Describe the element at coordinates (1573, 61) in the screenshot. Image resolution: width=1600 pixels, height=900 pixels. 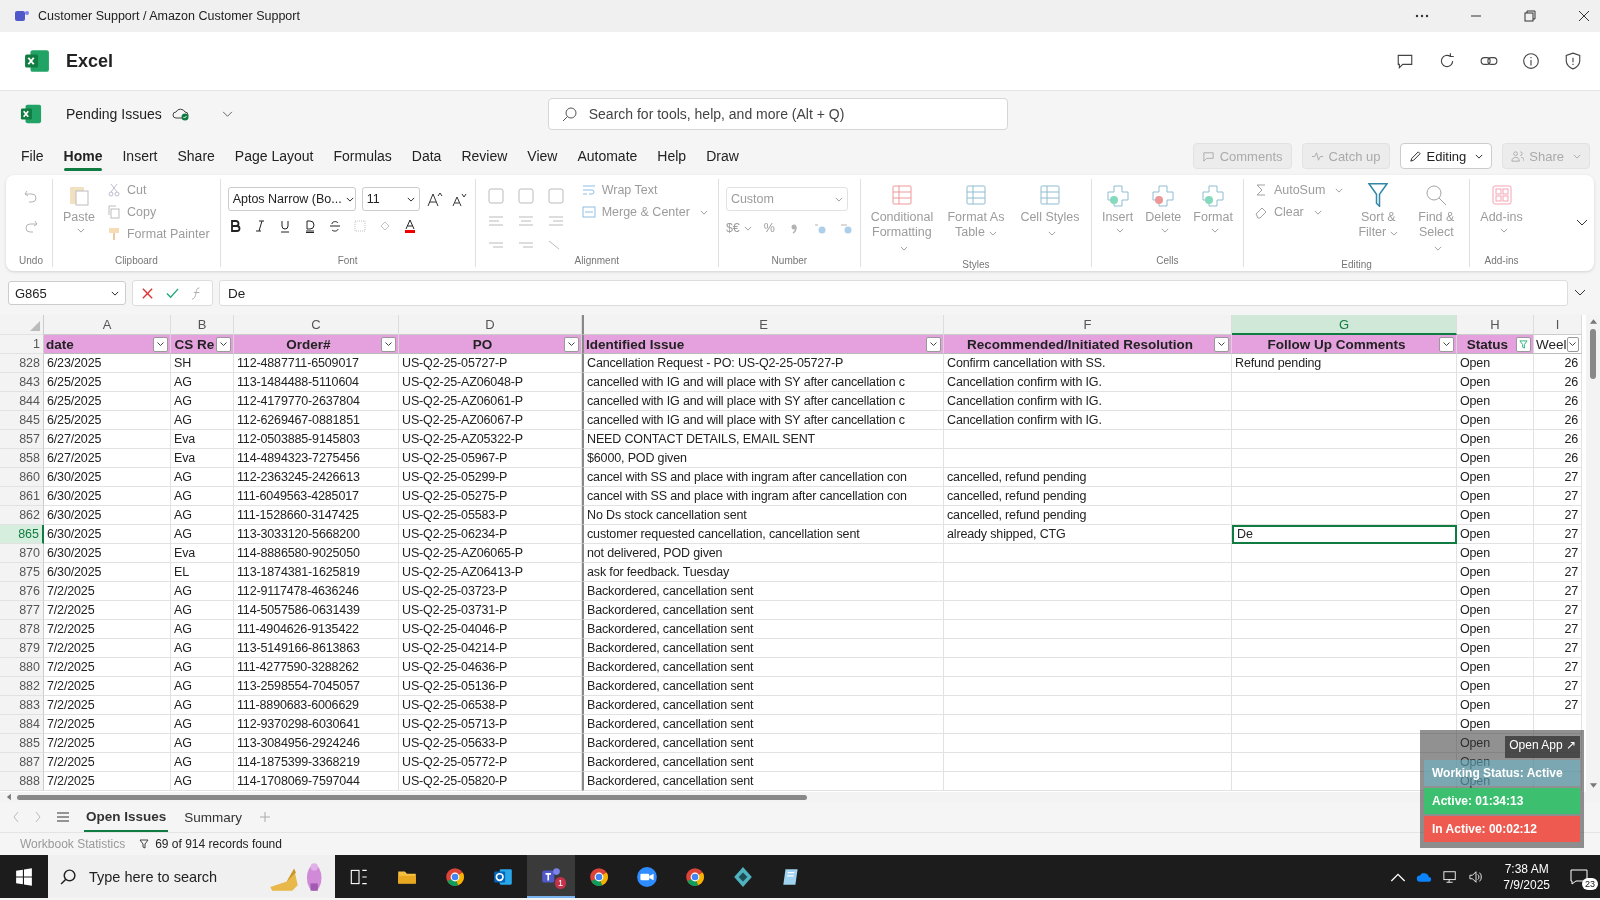
I see `shield-icon` at that location.